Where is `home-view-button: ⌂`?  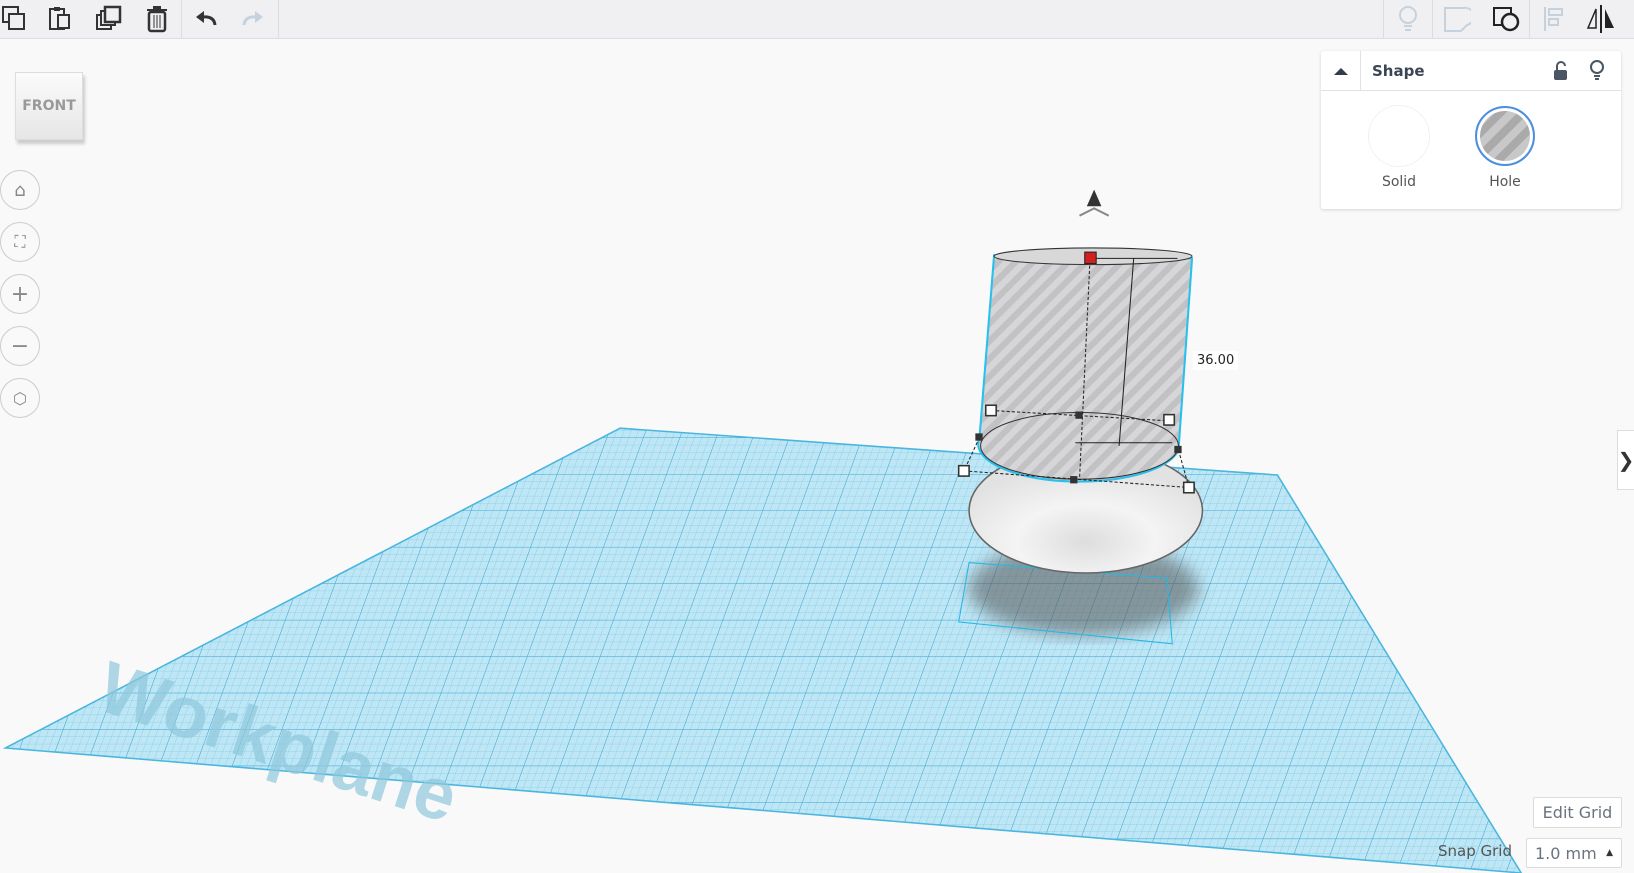 home-view-button: ⌂ is located at coordinates (20, 190).